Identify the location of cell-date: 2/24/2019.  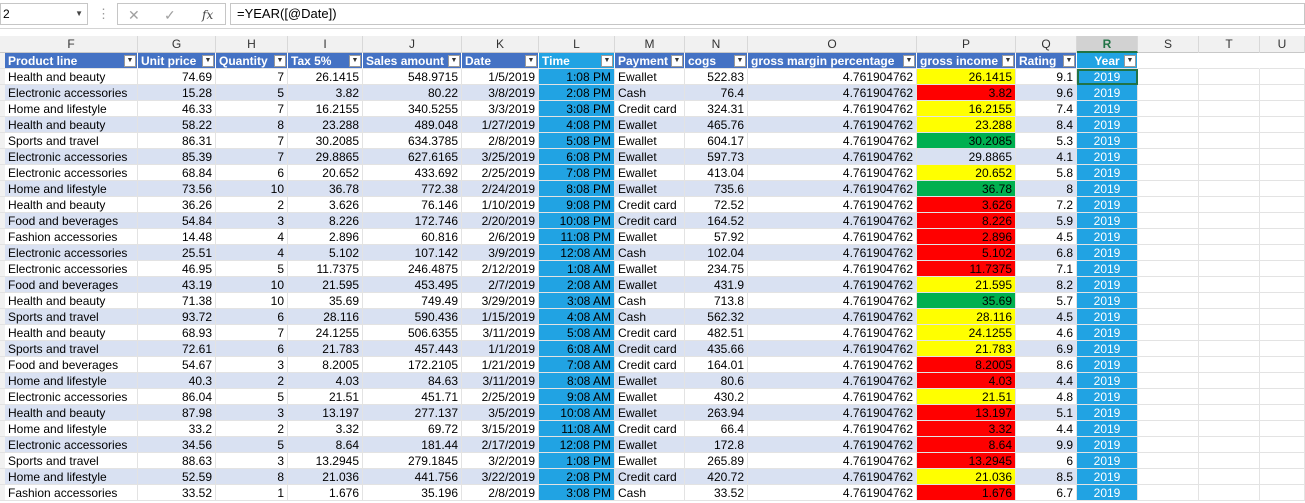
(500, 189).